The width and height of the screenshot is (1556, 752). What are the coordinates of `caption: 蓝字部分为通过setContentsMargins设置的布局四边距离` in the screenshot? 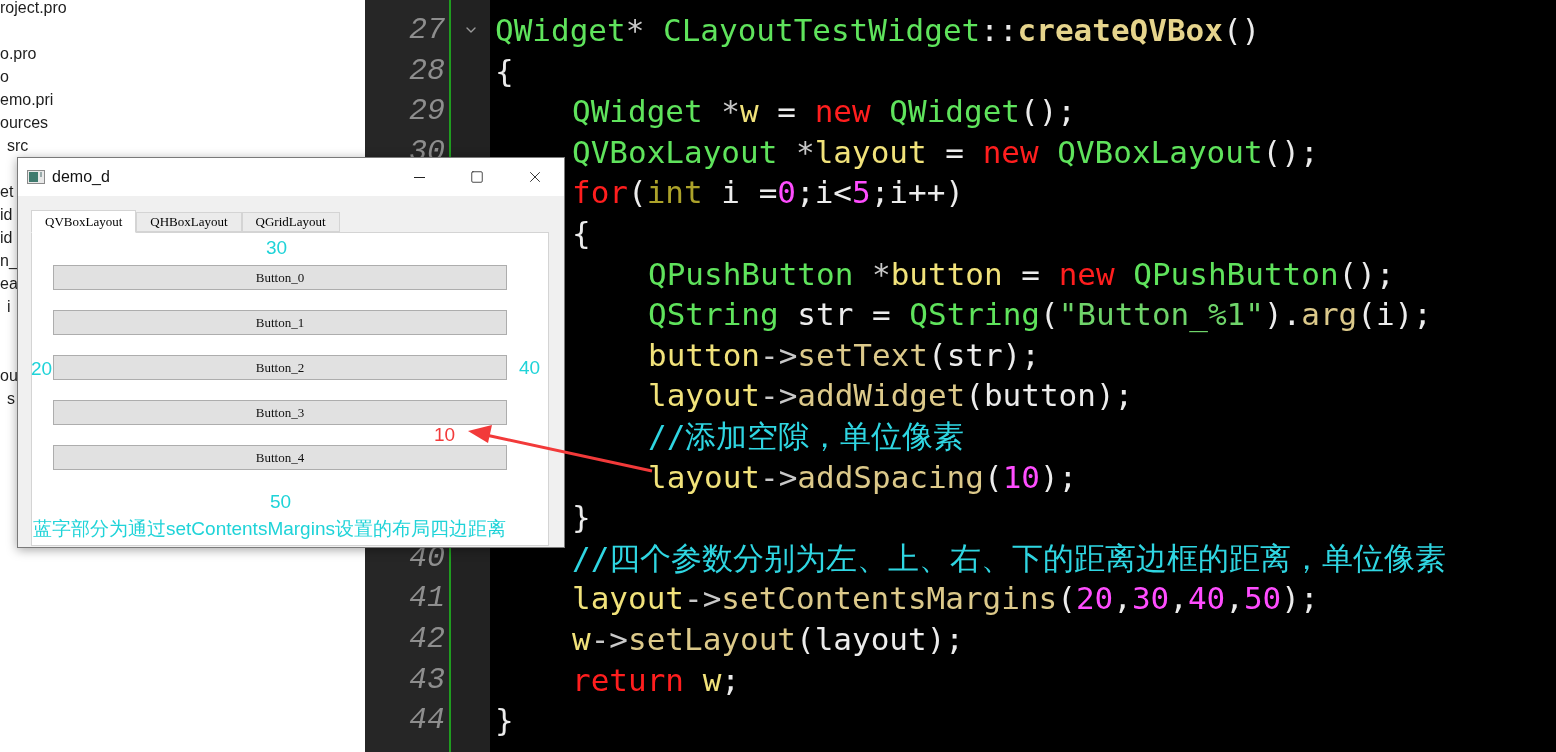 It's located at (269, 529).